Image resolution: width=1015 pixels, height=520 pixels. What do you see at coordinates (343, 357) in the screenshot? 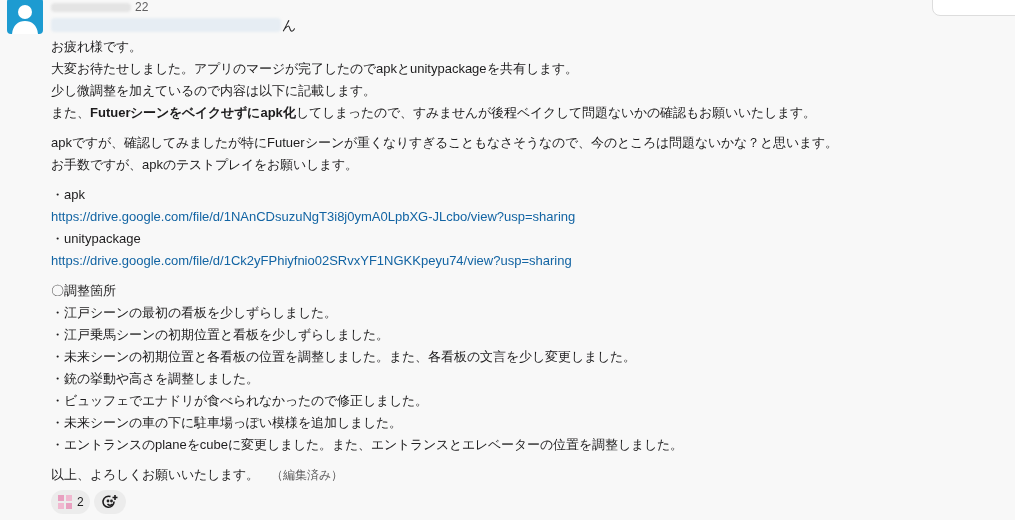
I see `message-line: ・未来シーンの初期位置と各看板の位置を調整しました。また、各看板の文言を少し変更しました。` at bounding box center [343, 357].